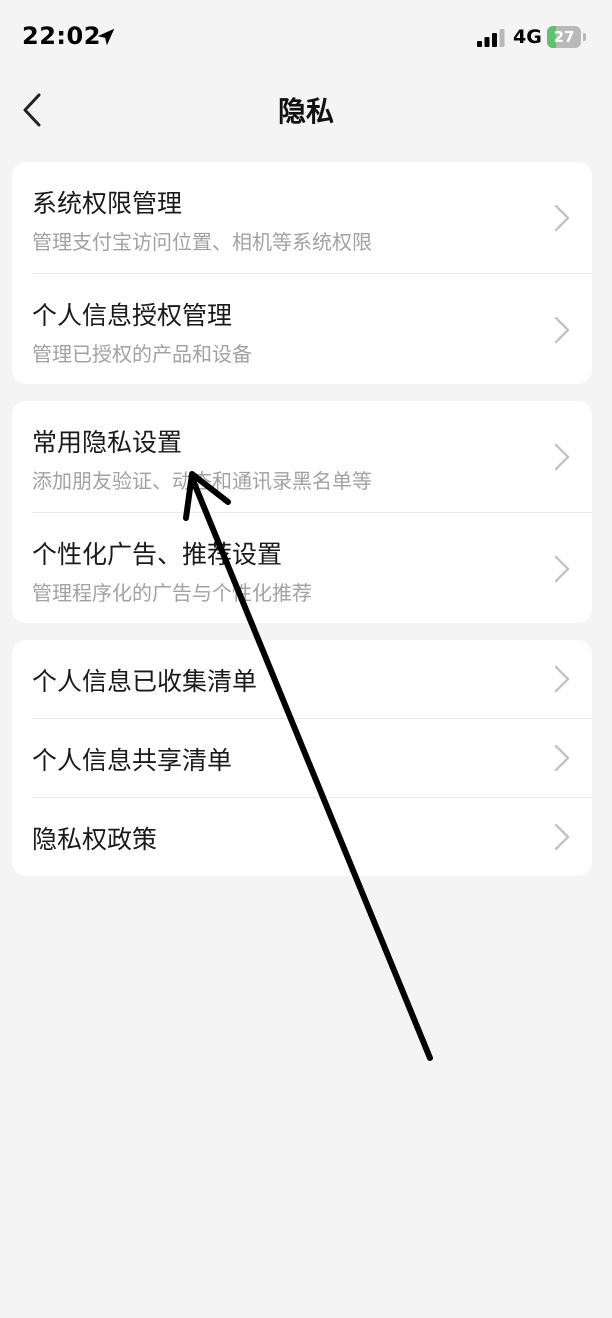  I want to click on battery-body: 27, so click(564, 37).